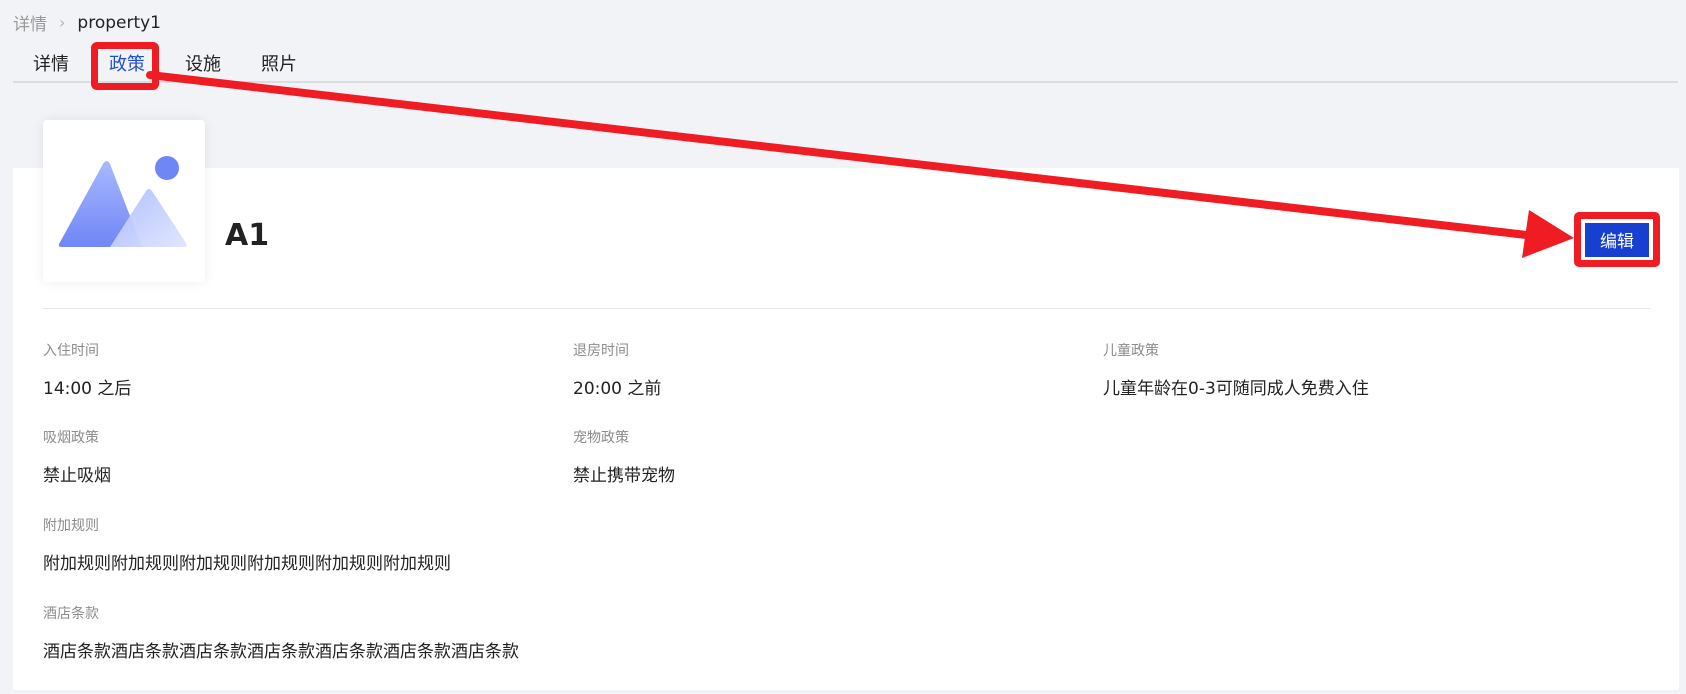  Describe the element at coordinates (617, 389) in the screenshot. I see `checkout-value: 20:00 之前` at that location.